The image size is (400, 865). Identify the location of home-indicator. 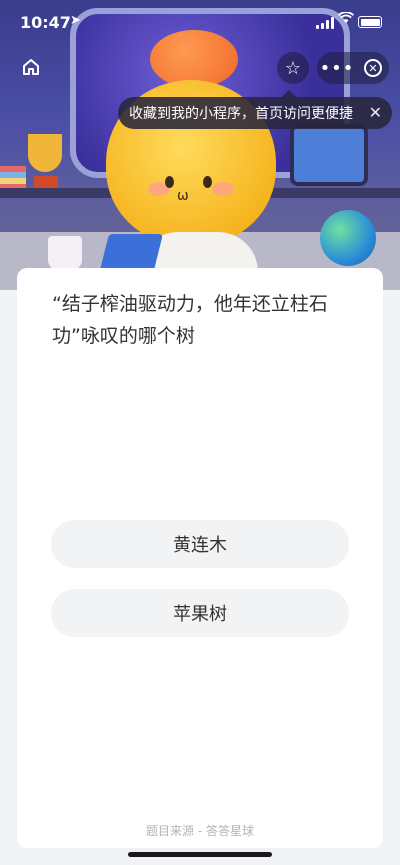
(200, 854).